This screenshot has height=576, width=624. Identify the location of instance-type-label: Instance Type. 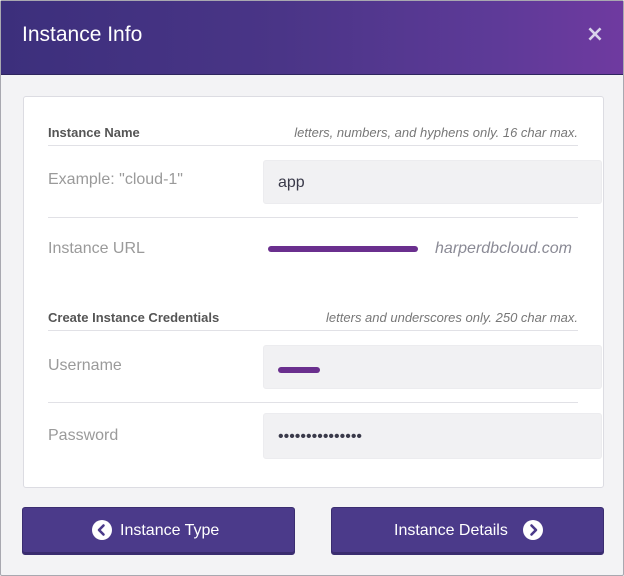
(170, 530).